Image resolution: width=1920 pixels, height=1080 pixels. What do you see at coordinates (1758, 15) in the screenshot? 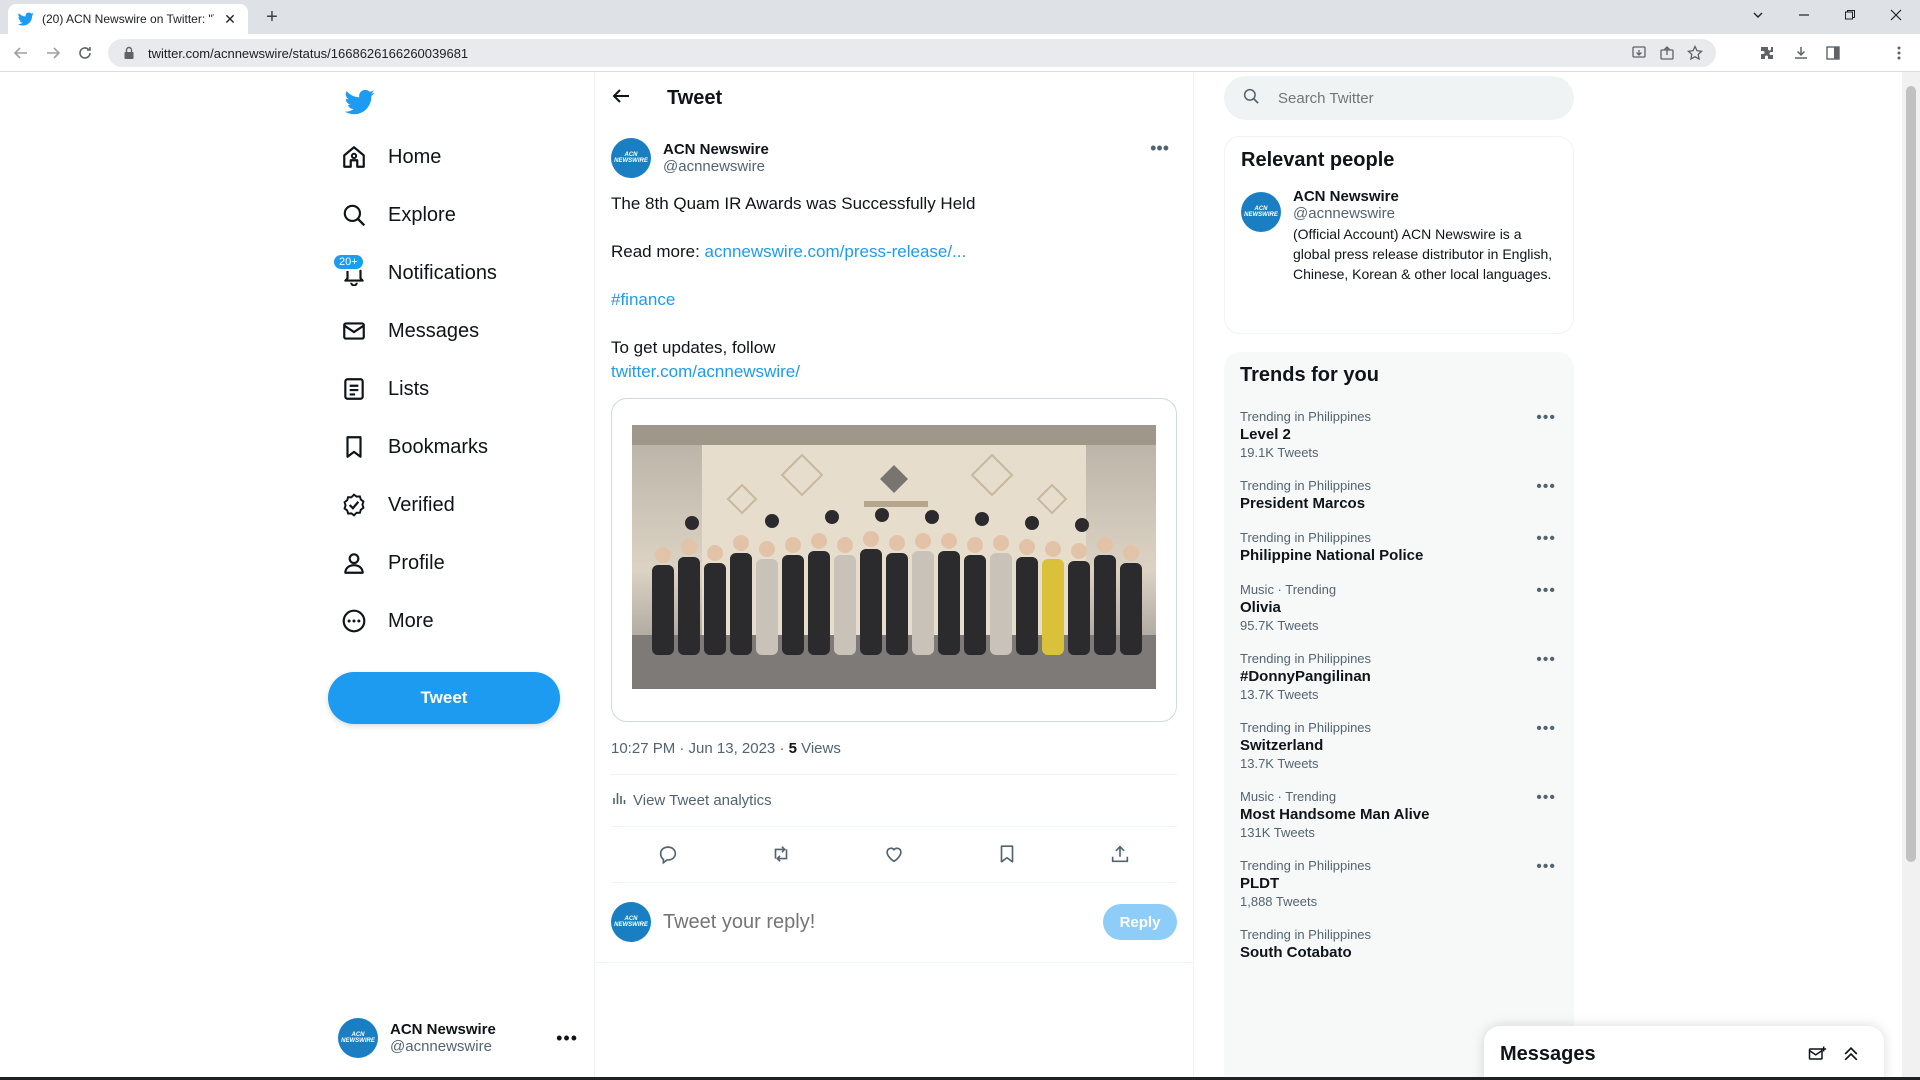
I see `tab-search-icon` at bounding box center [1758, 15].